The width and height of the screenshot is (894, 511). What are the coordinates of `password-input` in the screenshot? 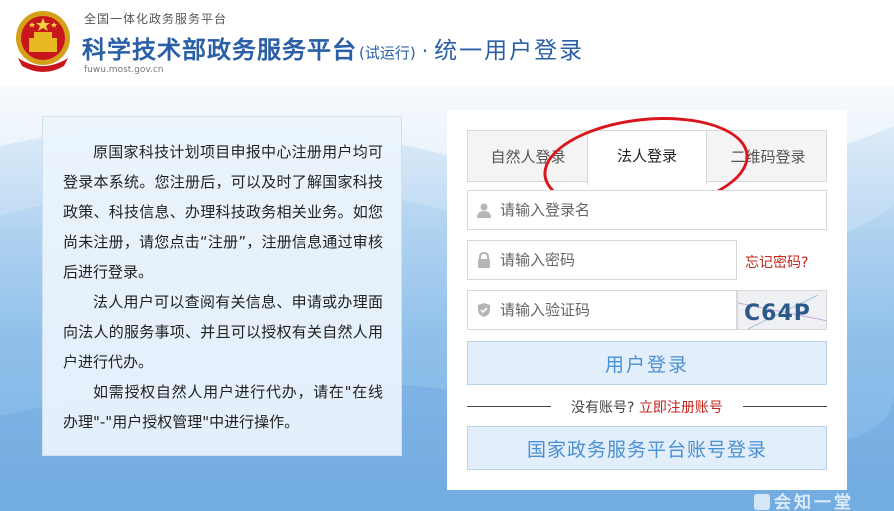 It's located at (610, 260).